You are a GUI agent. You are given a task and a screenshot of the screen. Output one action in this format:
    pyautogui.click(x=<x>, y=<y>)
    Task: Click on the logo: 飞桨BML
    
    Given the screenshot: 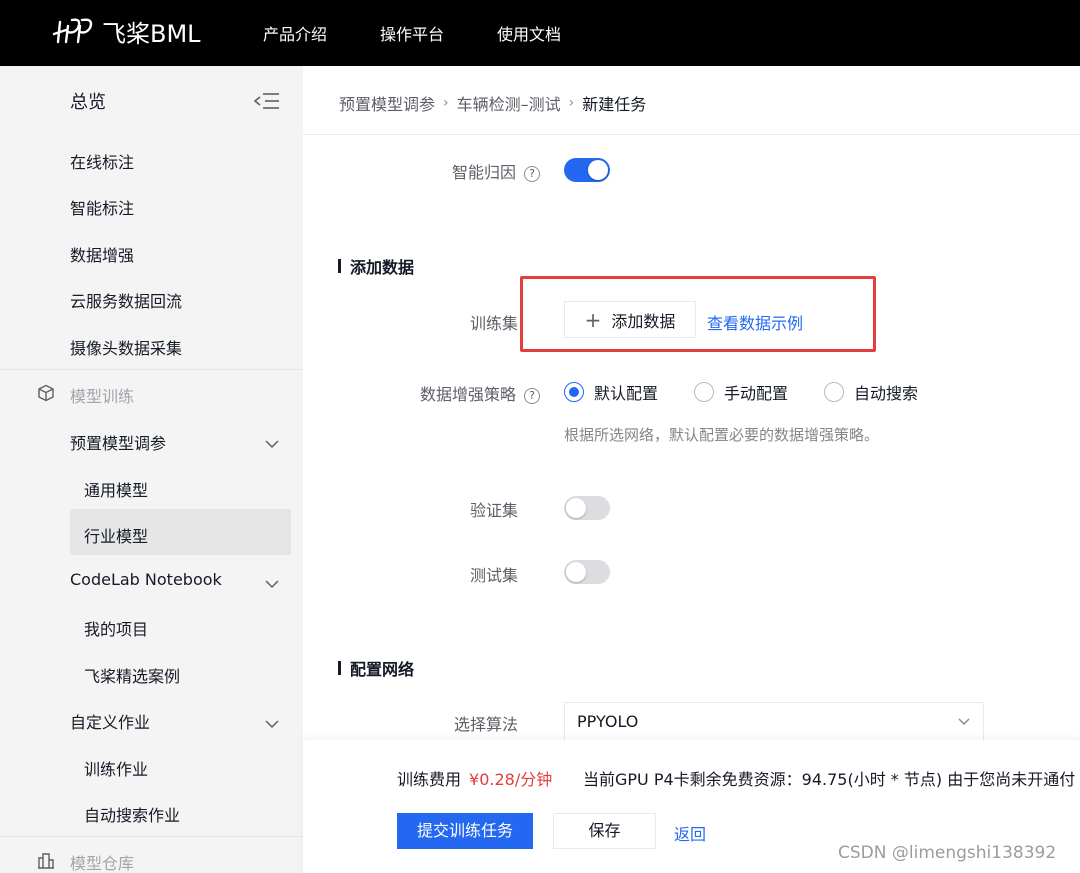 What is the action you would take?
    pyautogui.click(x=126, y=31)
    